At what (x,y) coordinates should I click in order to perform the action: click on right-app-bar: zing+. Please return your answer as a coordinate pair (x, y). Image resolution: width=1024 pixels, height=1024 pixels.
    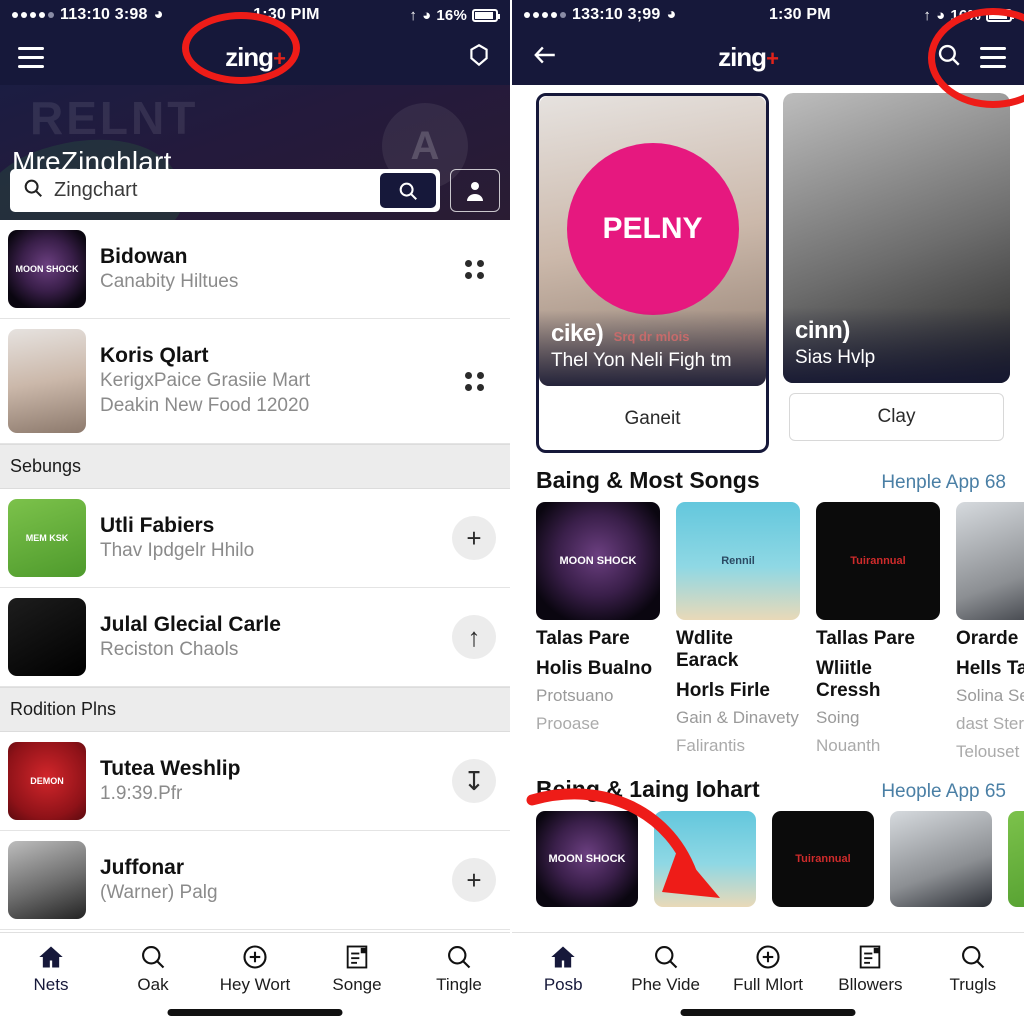
    Looking at the image, I should click on (768, 57).